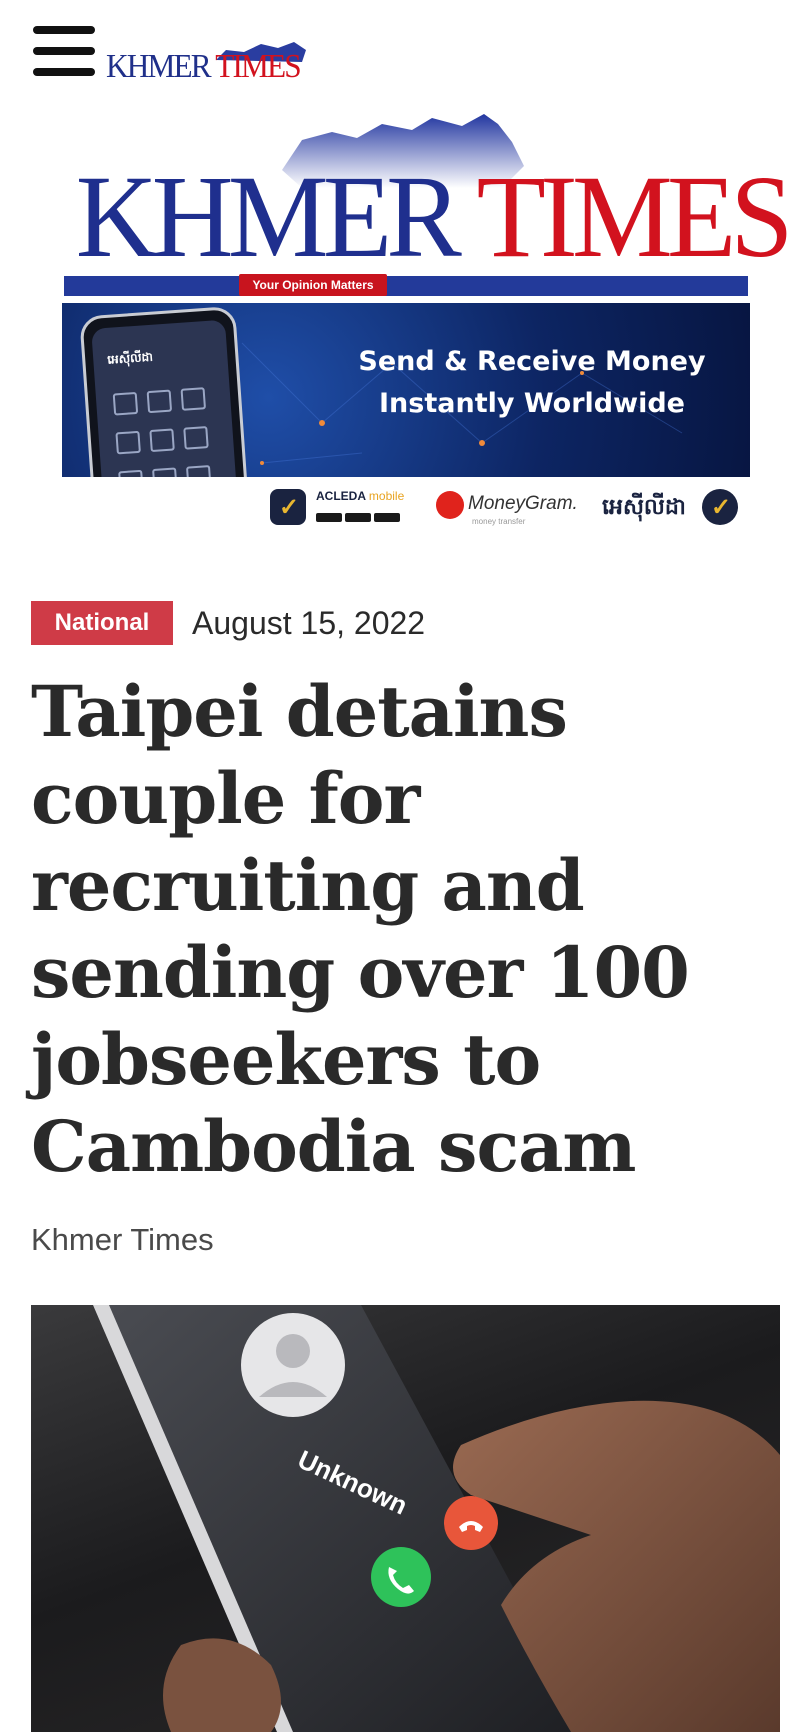  What do you see at coordinates (532, 403) in the screenshot?
I see `ad-headline-line2: Instantly Worldwide` at bounding box center [532, 403].